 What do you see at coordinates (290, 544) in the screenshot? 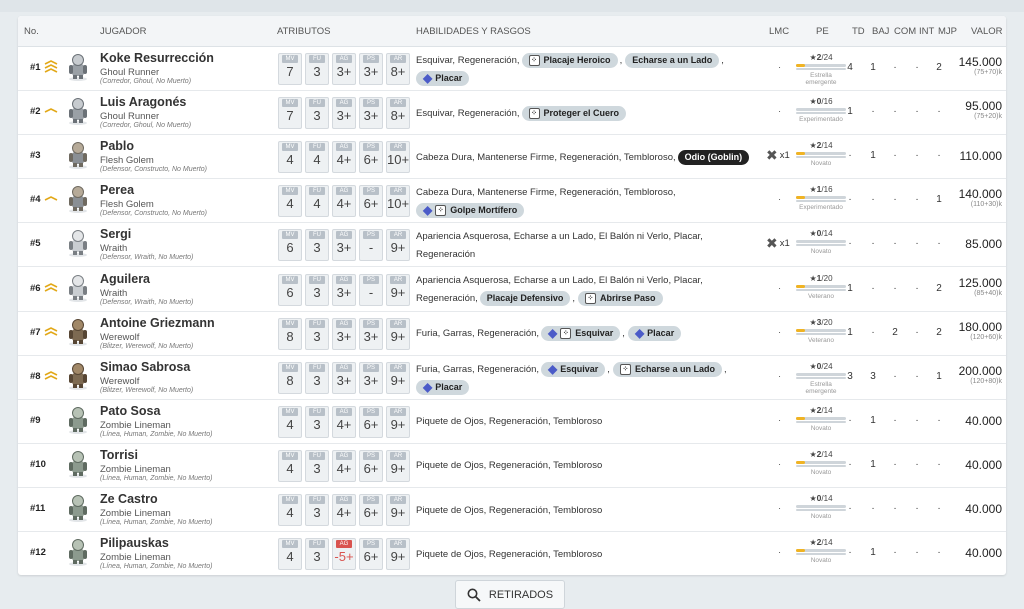
I see `stat-label: MV` at bounding box center [290, 544].